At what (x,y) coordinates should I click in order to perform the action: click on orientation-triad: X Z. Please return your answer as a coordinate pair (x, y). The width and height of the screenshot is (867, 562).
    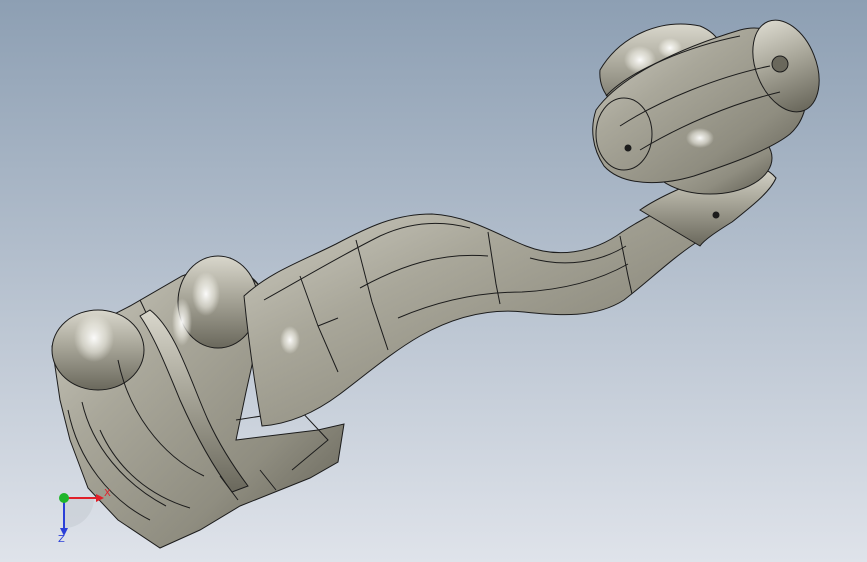
    Looking at the image, I should click on (84, 516).